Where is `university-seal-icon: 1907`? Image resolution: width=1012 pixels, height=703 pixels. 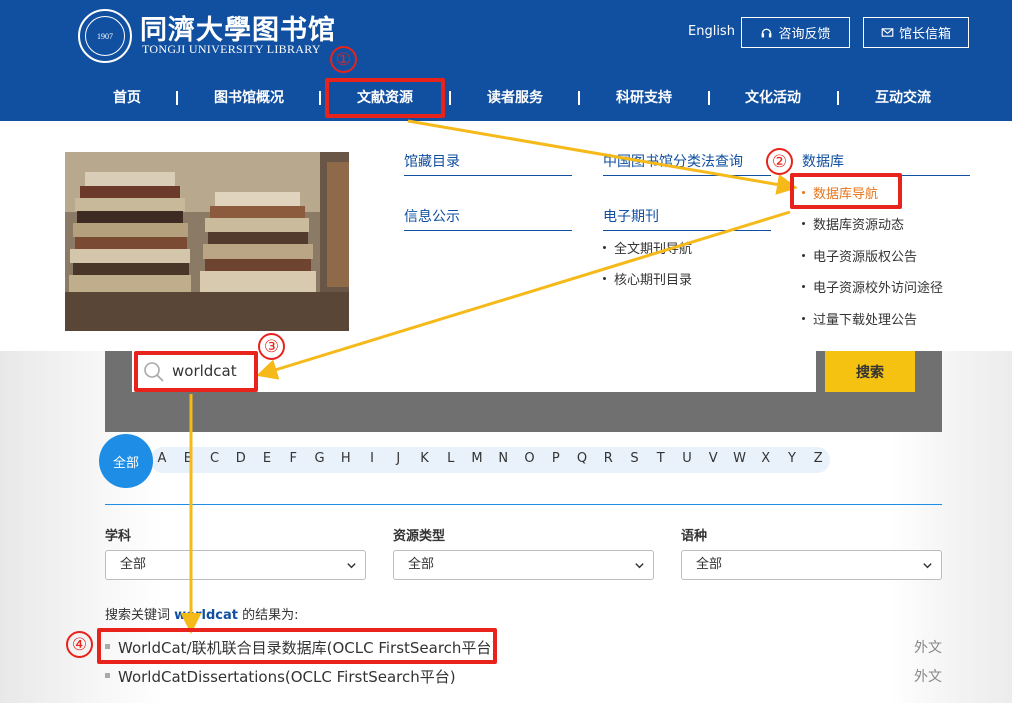 university-seal-icon: 1907 is located at coordinates (105, 36).